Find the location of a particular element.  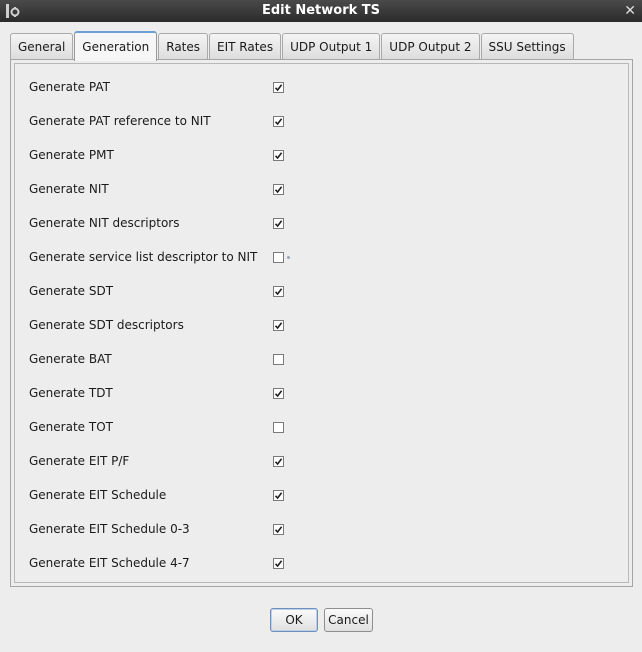

option-label: Generate PAT reference to NIT is located at coordinates (120, 121).